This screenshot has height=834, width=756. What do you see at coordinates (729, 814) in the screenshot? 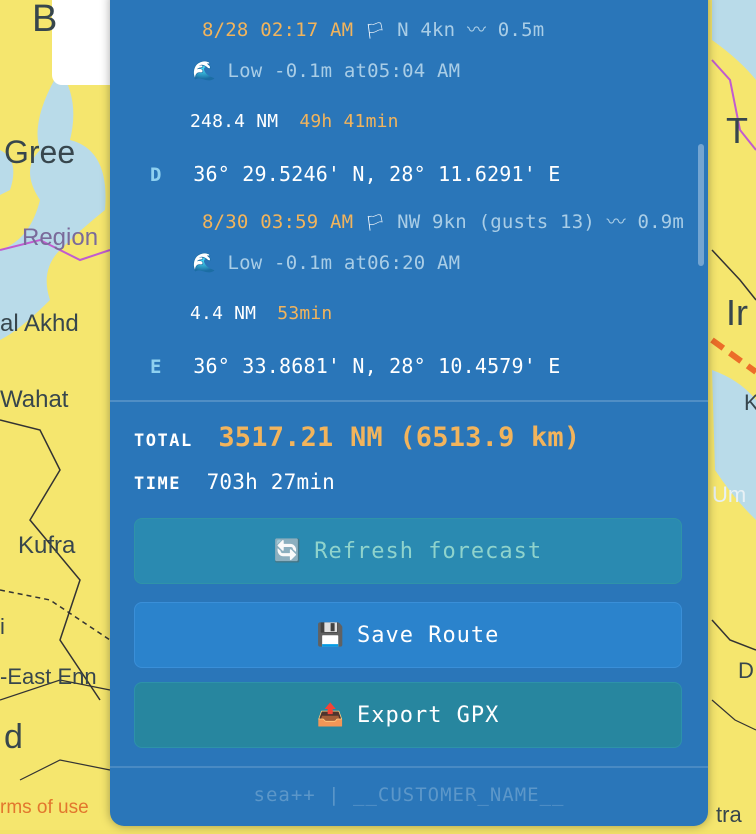
I see `map-label: tra` at bounding box center [729, 814].